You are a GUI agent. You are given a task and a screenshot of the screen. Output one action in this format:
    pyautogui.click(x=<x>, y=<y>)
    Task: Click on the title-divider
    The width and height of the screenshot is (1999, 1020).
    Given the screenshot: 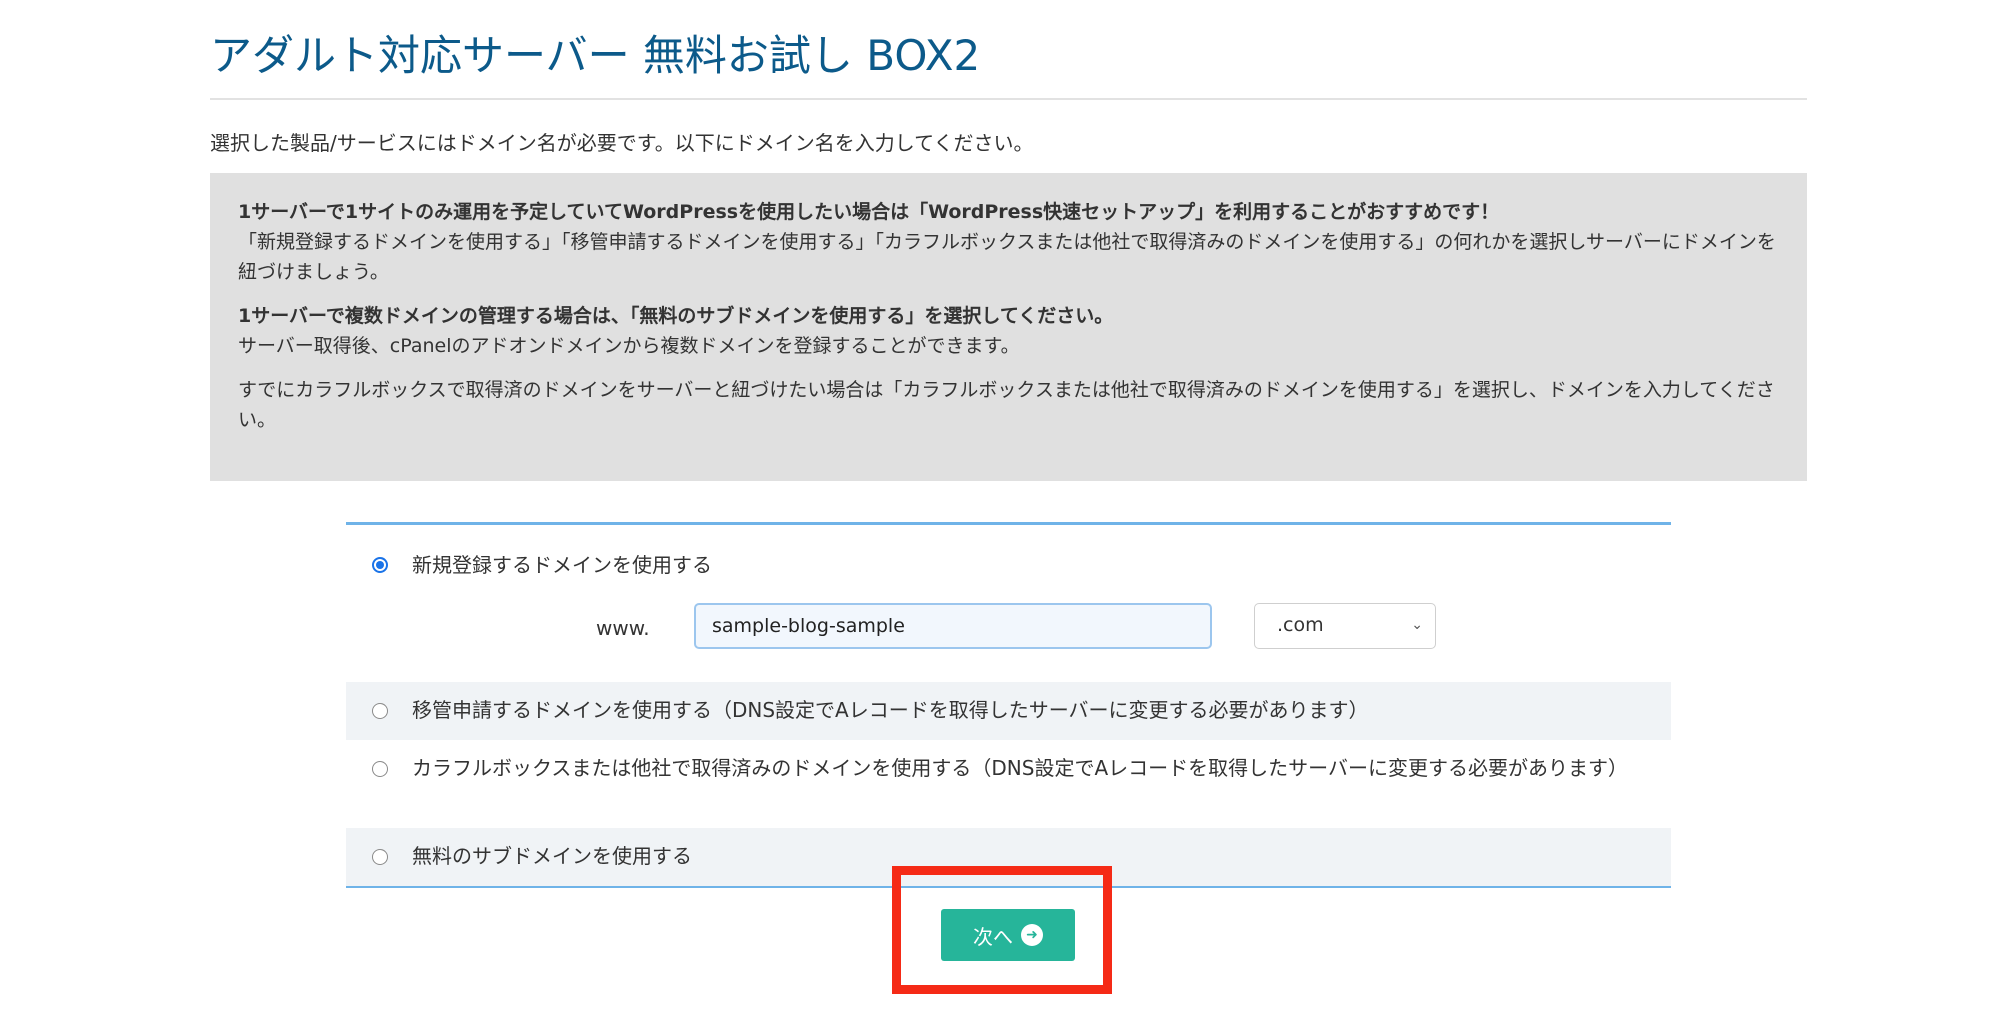 What is the action you would take?
    pyautogui.click(x=1008, y=99)
    